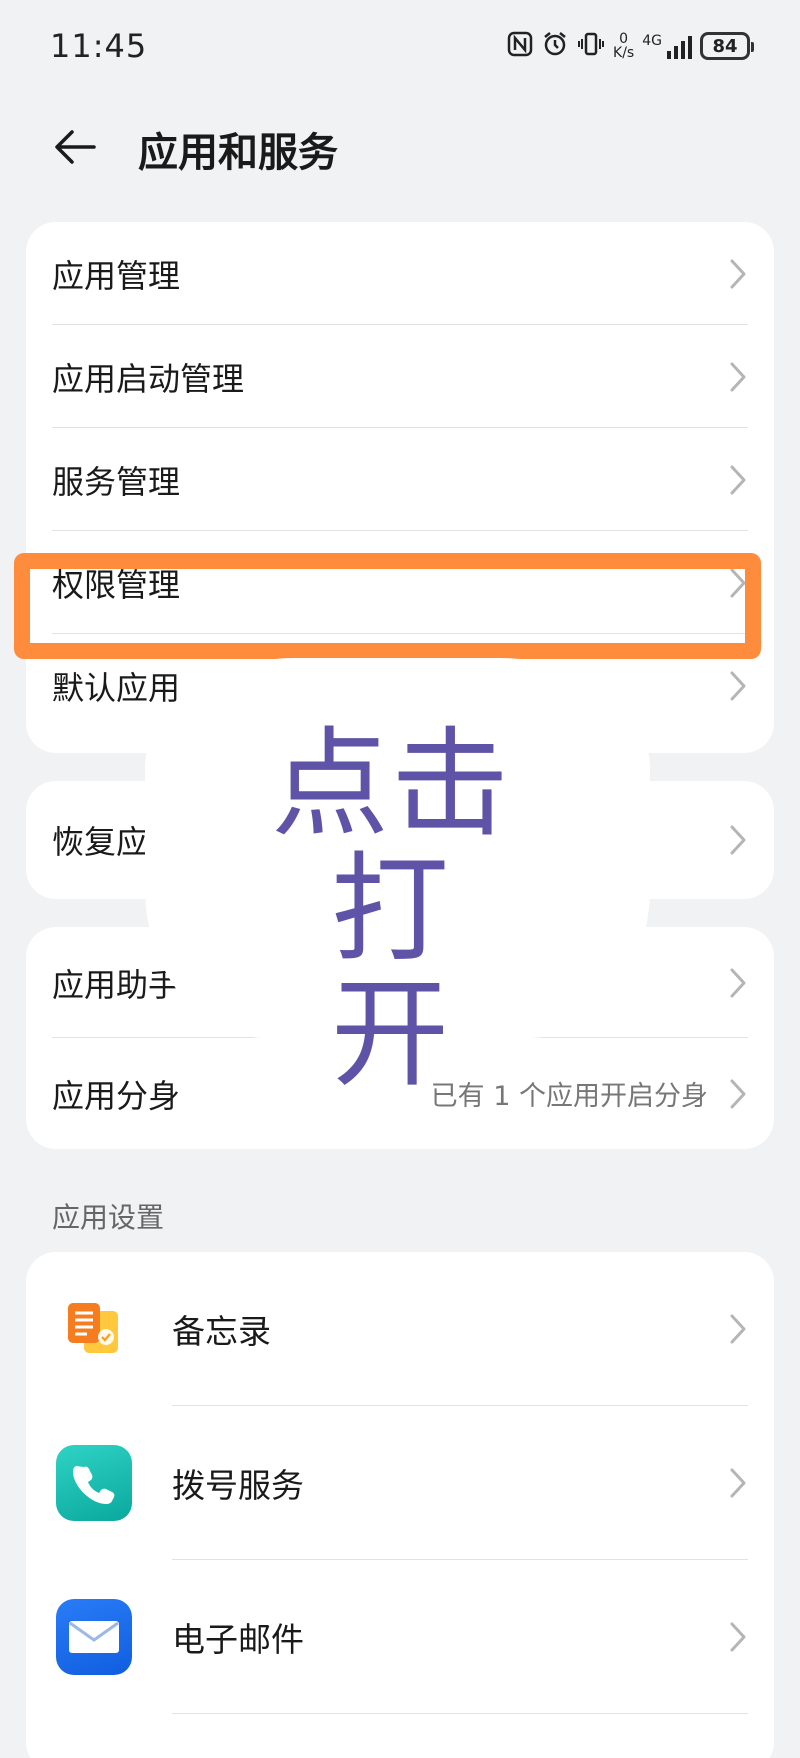  Describe the element at coordinates (108, 1217) in the screenshot. I see `section-title-app-settings: 应用设置` at that location.